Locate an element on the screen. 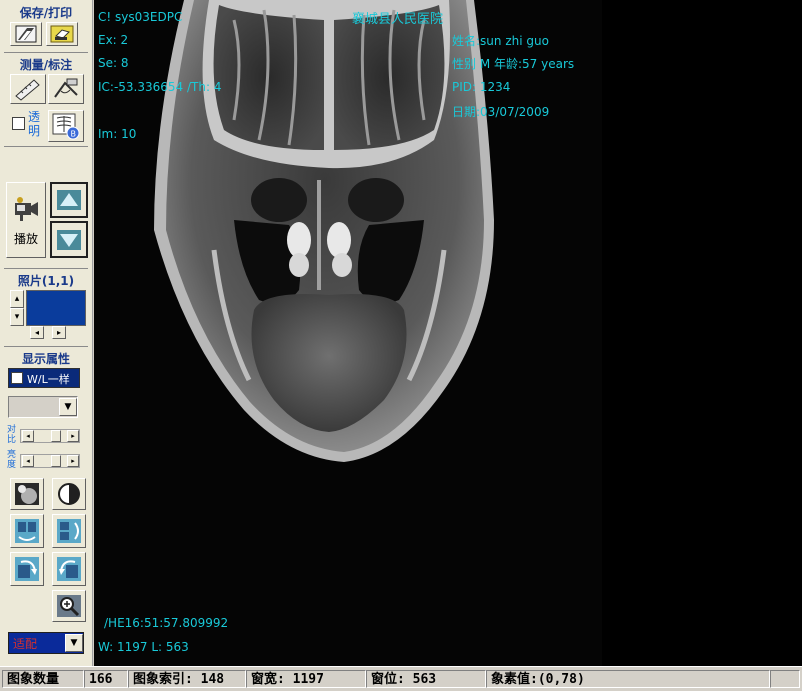 The image size is (802, 691). image-index: 图象索引: 148 is located at coordinates (187, 679).